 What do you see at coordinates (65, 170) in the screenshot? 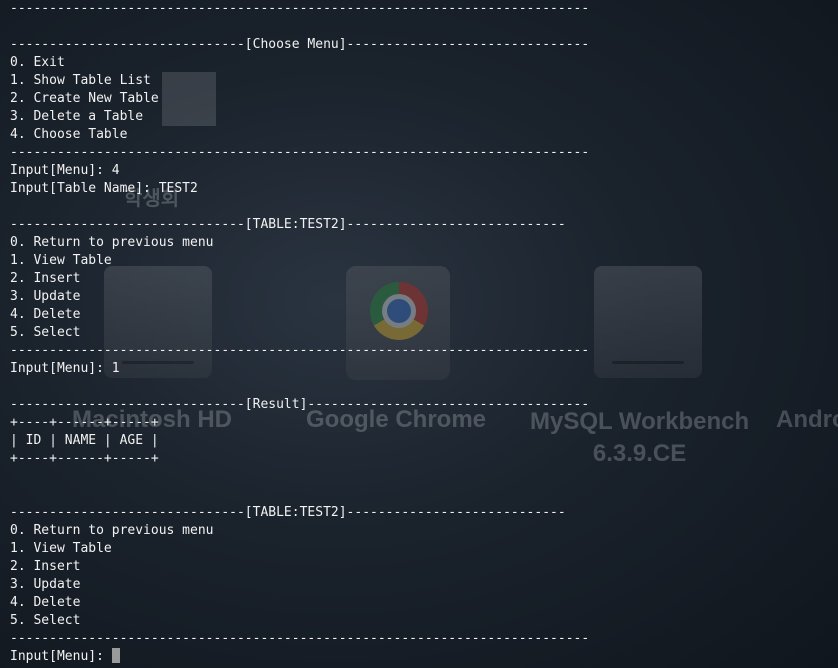
I see `terminal-line: Input[Menu]: 4` at bounding box center [65, 170].